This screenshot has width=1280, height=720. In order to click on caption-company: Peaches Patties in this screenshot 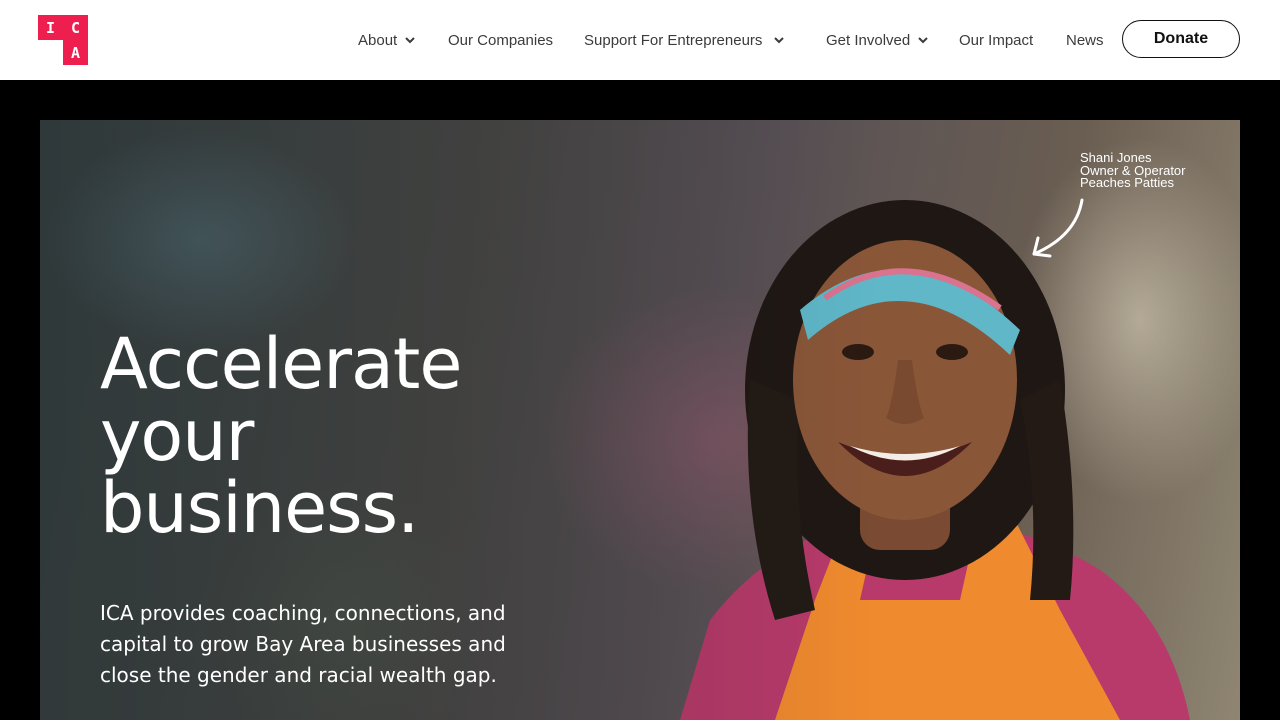, I will do `click(1127, 182)`.